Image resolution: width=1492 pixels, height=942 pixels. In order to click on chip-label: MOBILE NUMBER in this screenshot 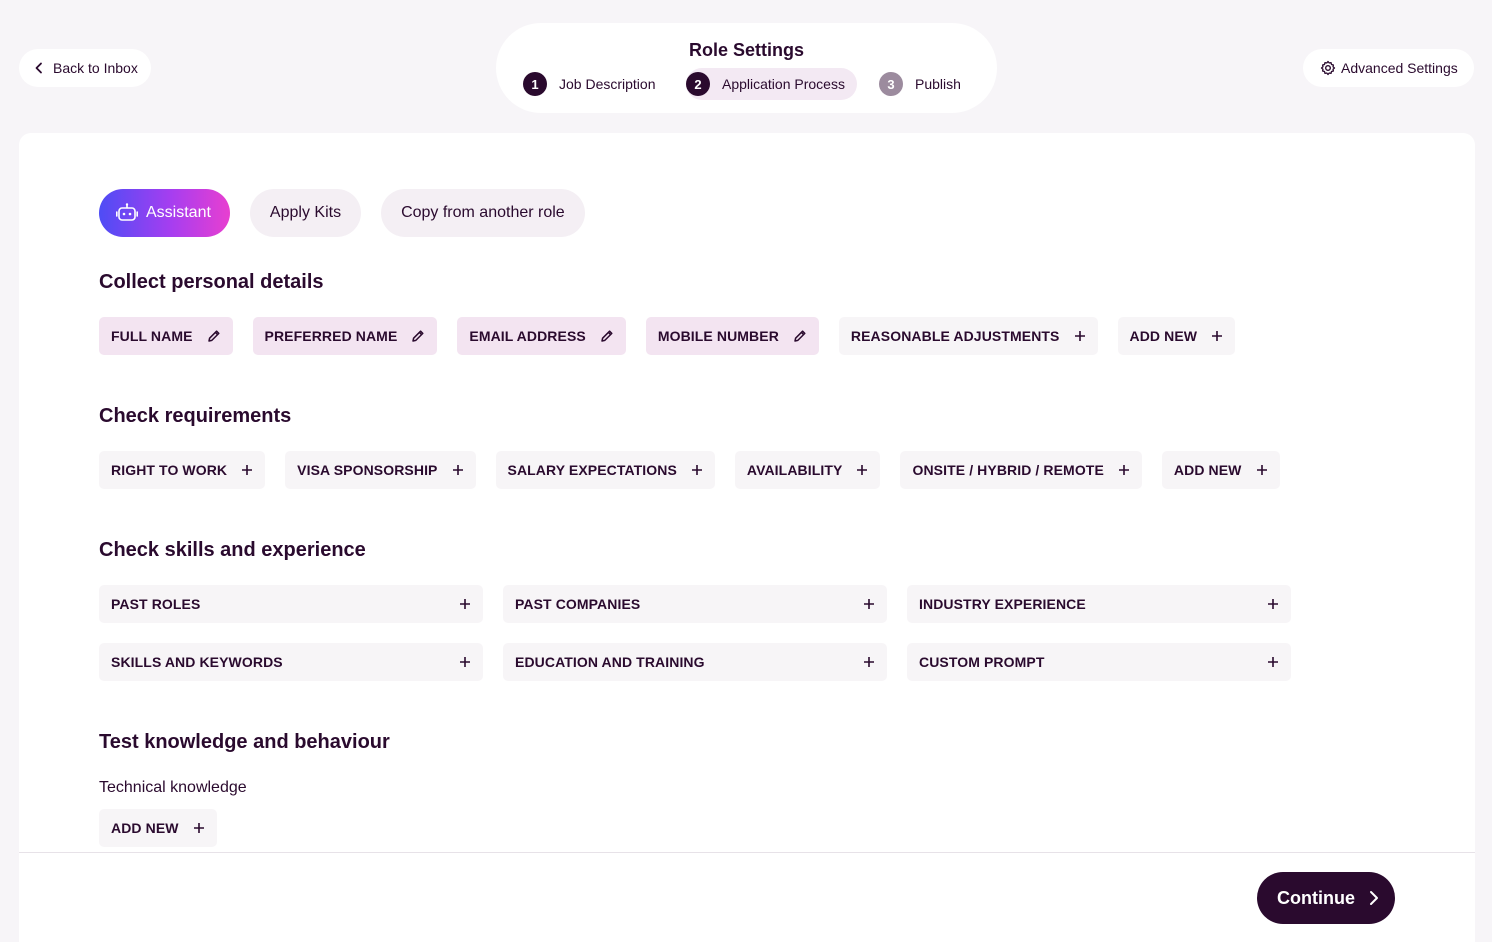, I will do `click(718, 336)`.